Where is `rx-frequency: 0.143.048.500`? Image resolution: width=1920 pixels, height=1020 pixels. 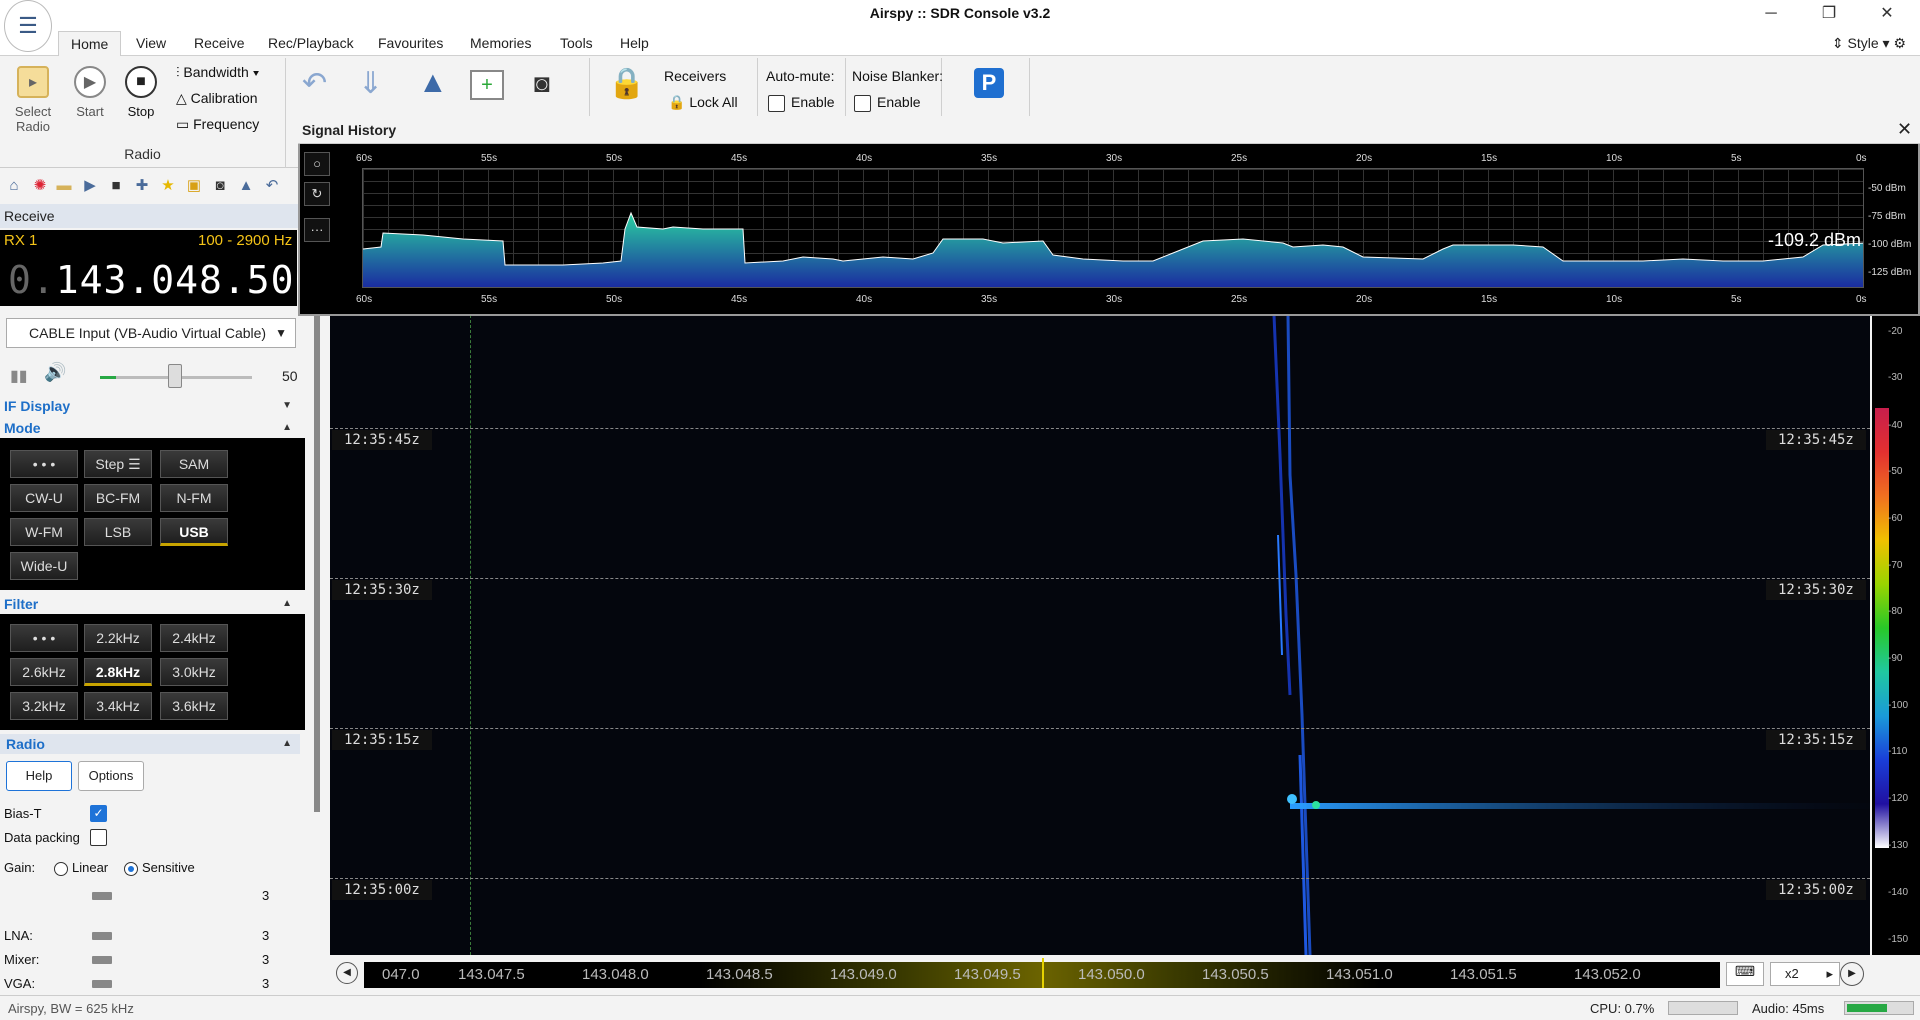
rx-frequency: 0.143.048.500 is located at coordinates (163, 280).